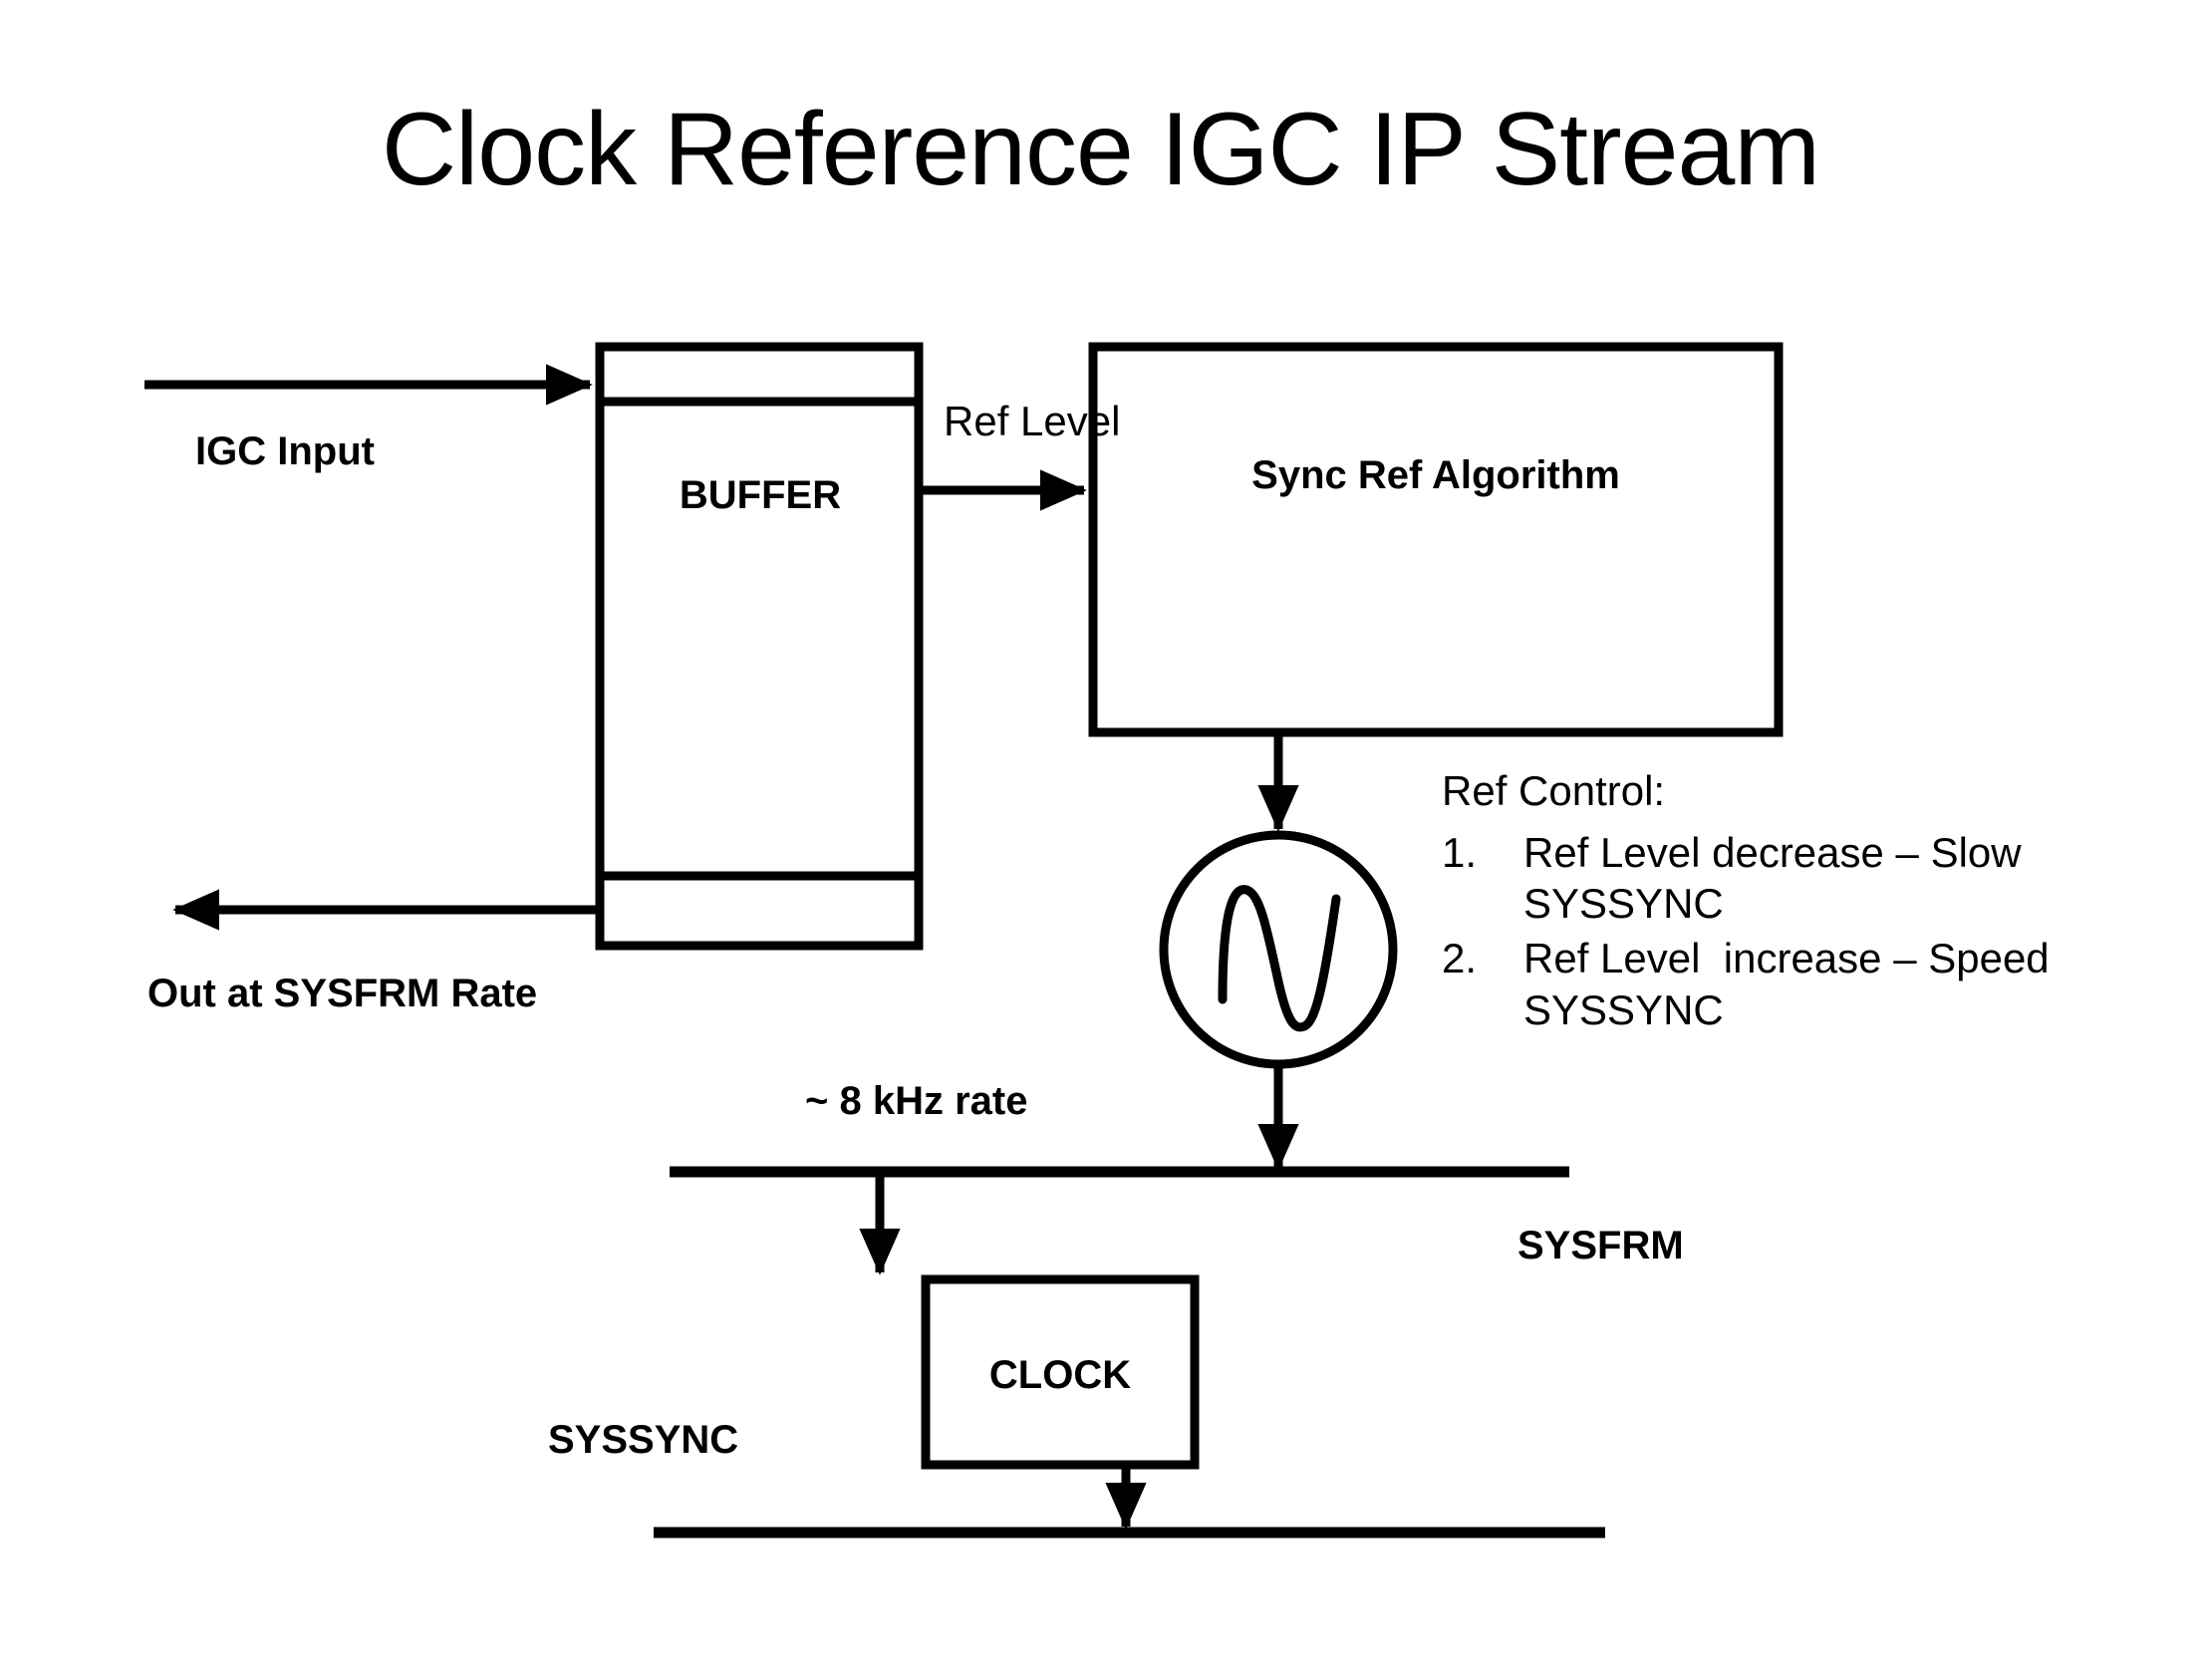 This screenshot has width=2201, height=1680. Describe the element at coordinates (1778, 878) in the screenshot. I see `list-item-label: Ref Level decrease – Slow SYSSYNC` at that location.